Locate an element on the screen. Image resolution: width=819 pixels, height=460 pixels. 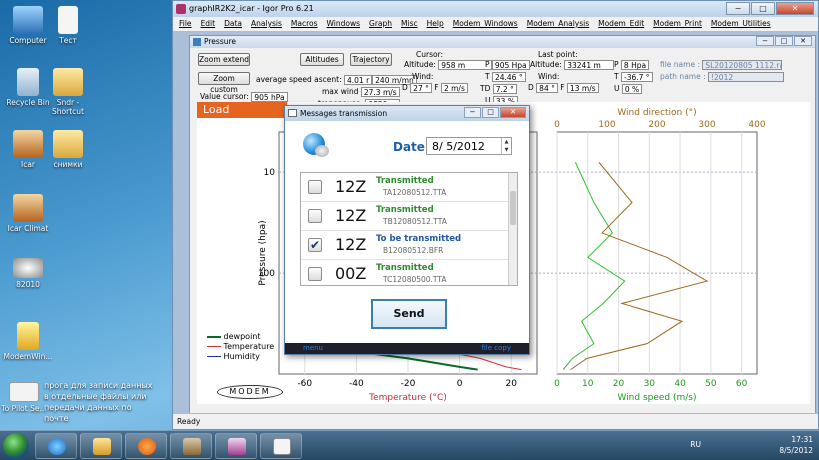
menu-modem-print: Modem_Print is located at coordinates (677, 24).